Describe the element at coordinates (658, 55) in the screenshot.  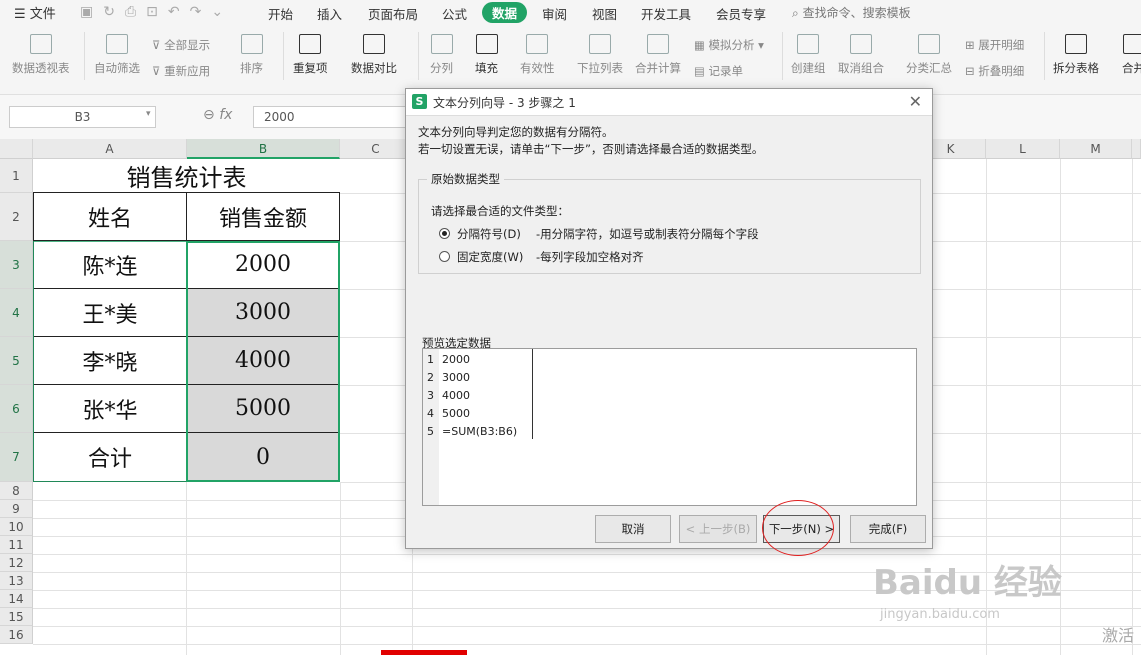
I see `consolidate-button: 合并计算` at that location.